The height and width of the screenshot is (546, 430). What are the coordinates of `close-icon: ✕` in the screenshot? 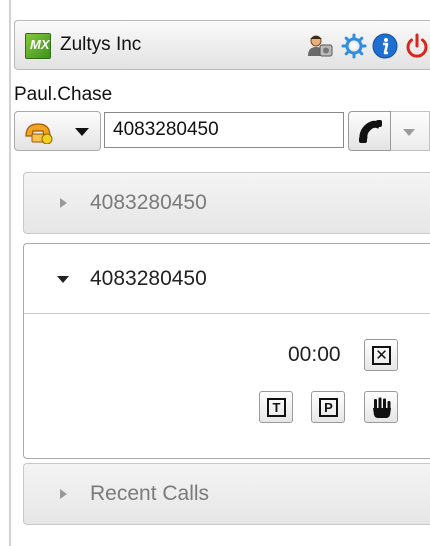 It's located at (381, 355).